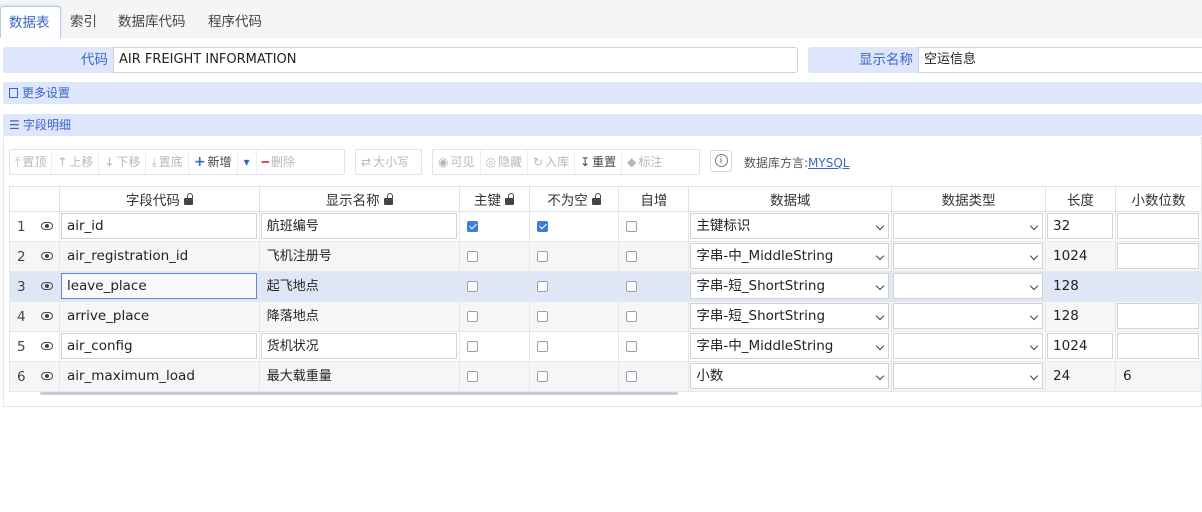 The image size is (1202, 512). What do you see at coordinates (159, 256) in the screenshot?
I see `field-code-input: air_registration_id` at bounding box center [159, 256].